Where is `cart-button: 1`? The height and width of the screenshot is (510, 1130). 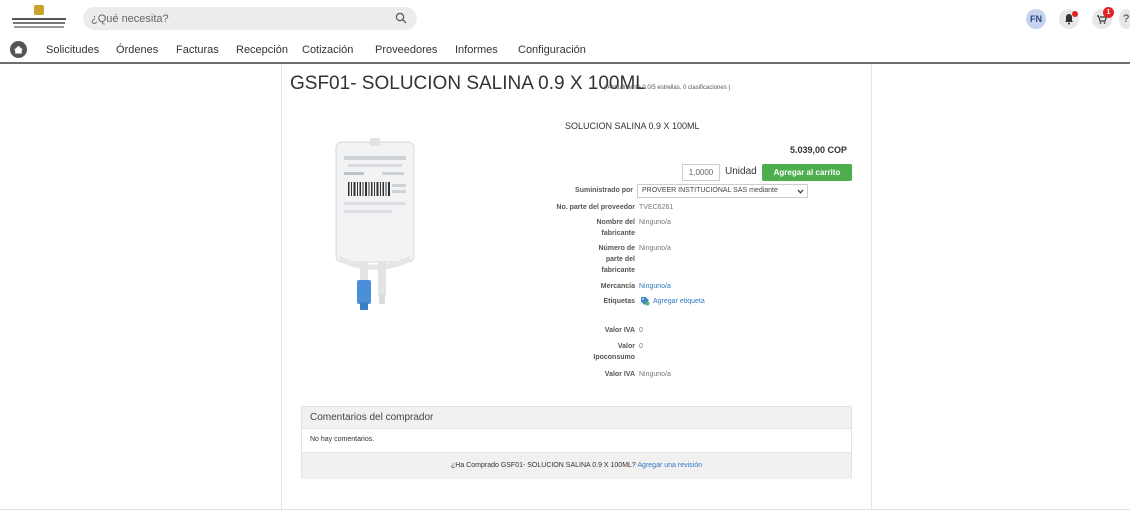
cart-button: 1 is located at coordinates (1103, 18).